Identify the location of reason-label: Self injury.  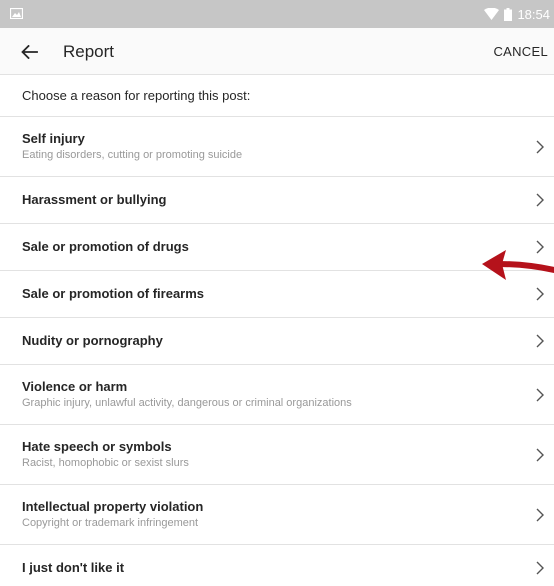
(53, 138).